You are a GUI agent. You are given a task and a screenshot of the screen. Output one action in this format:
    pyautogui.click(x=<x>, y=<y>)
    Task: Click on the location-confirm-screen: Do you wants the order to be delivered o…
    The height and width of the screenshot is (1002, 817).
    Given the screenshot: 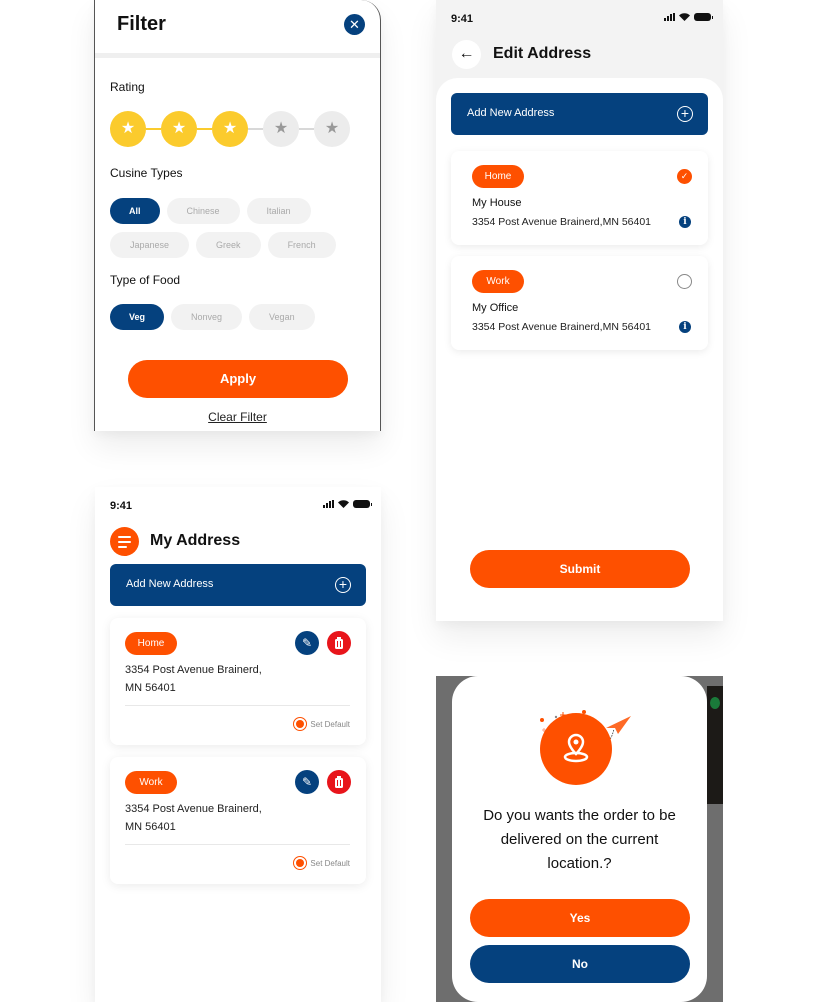 What is the action you would take?
    pyautogui.click(x=579, y=839)
    